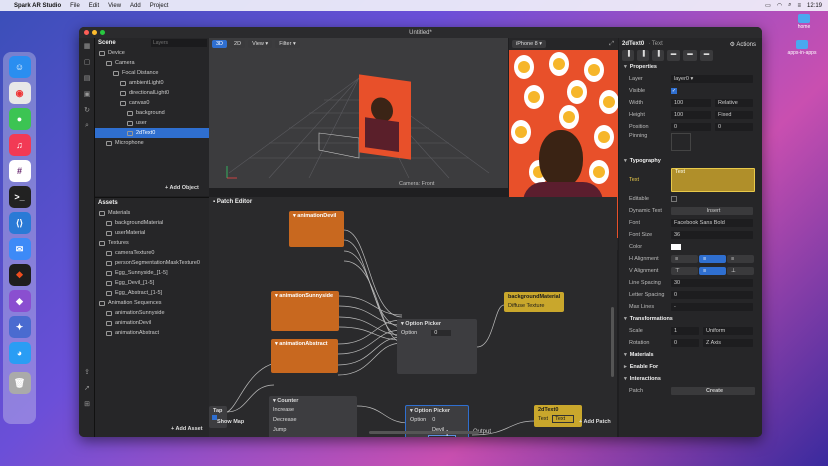  Describe the element at coordinates (441, 333) in the screenshot. I see `option-value: 0` at that location.